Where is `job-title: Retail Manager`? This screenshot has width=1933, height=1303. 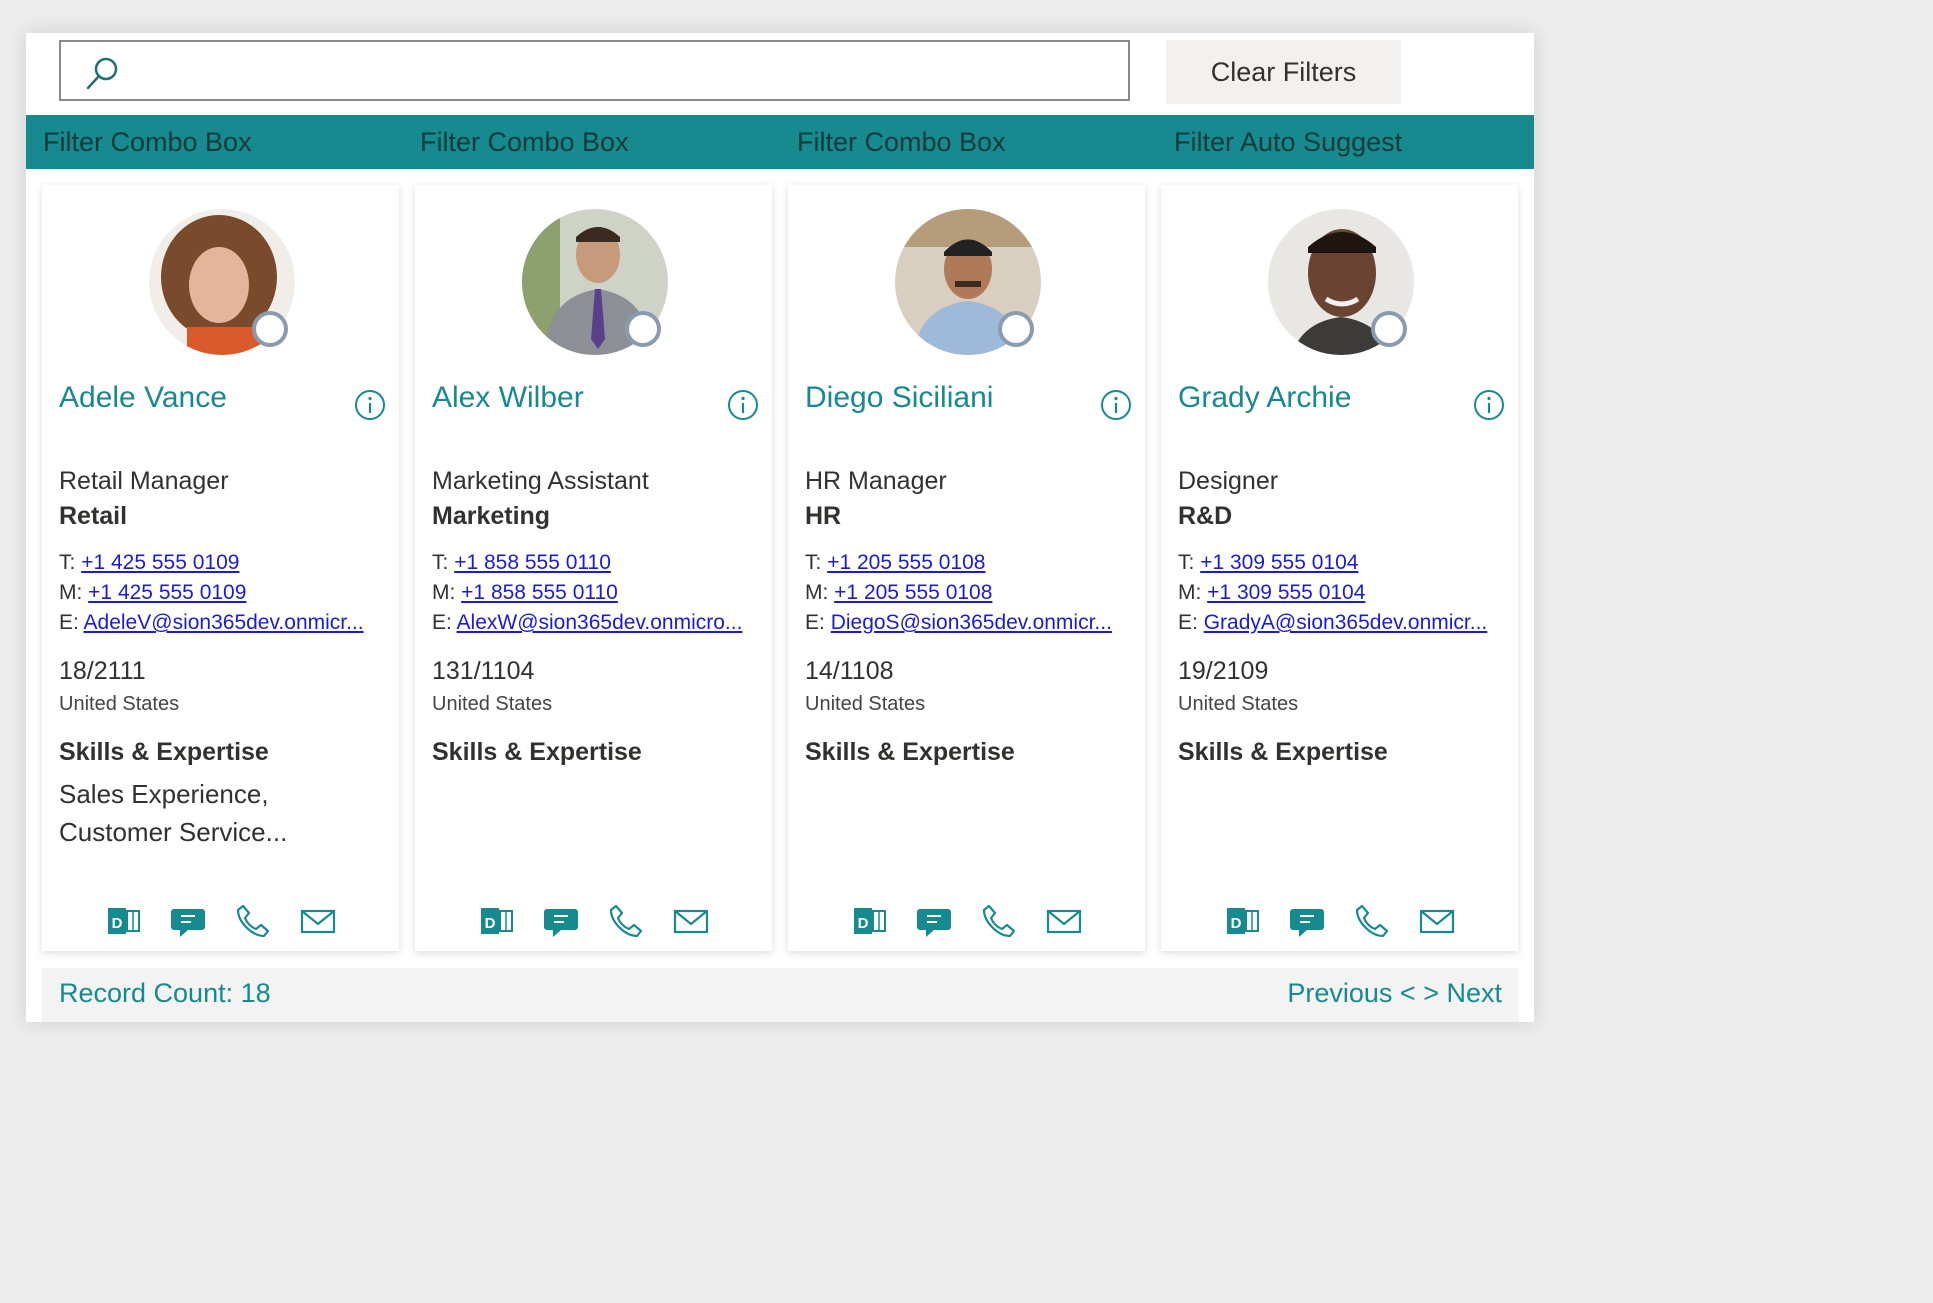 job-title: Retail Manager is located at coordinates (144, 481).